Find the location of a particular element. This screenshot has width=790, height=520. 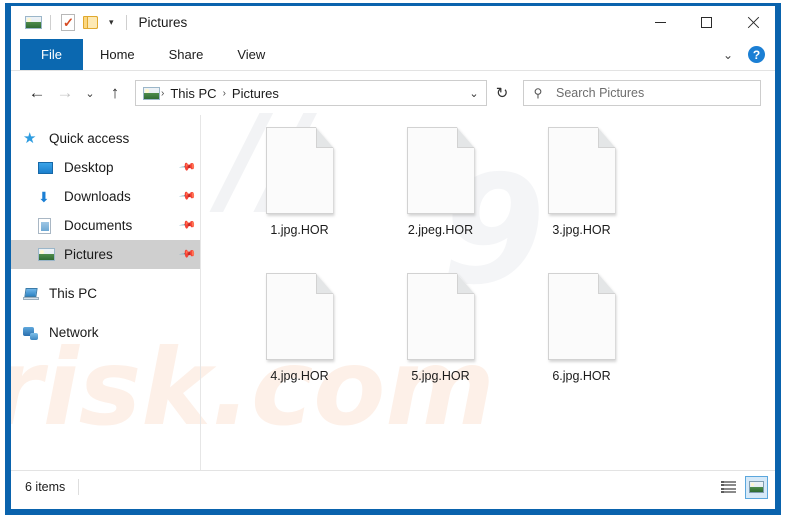

sidebar-item-desktop: Desktop 📌 is located at coordinates (106, 167).